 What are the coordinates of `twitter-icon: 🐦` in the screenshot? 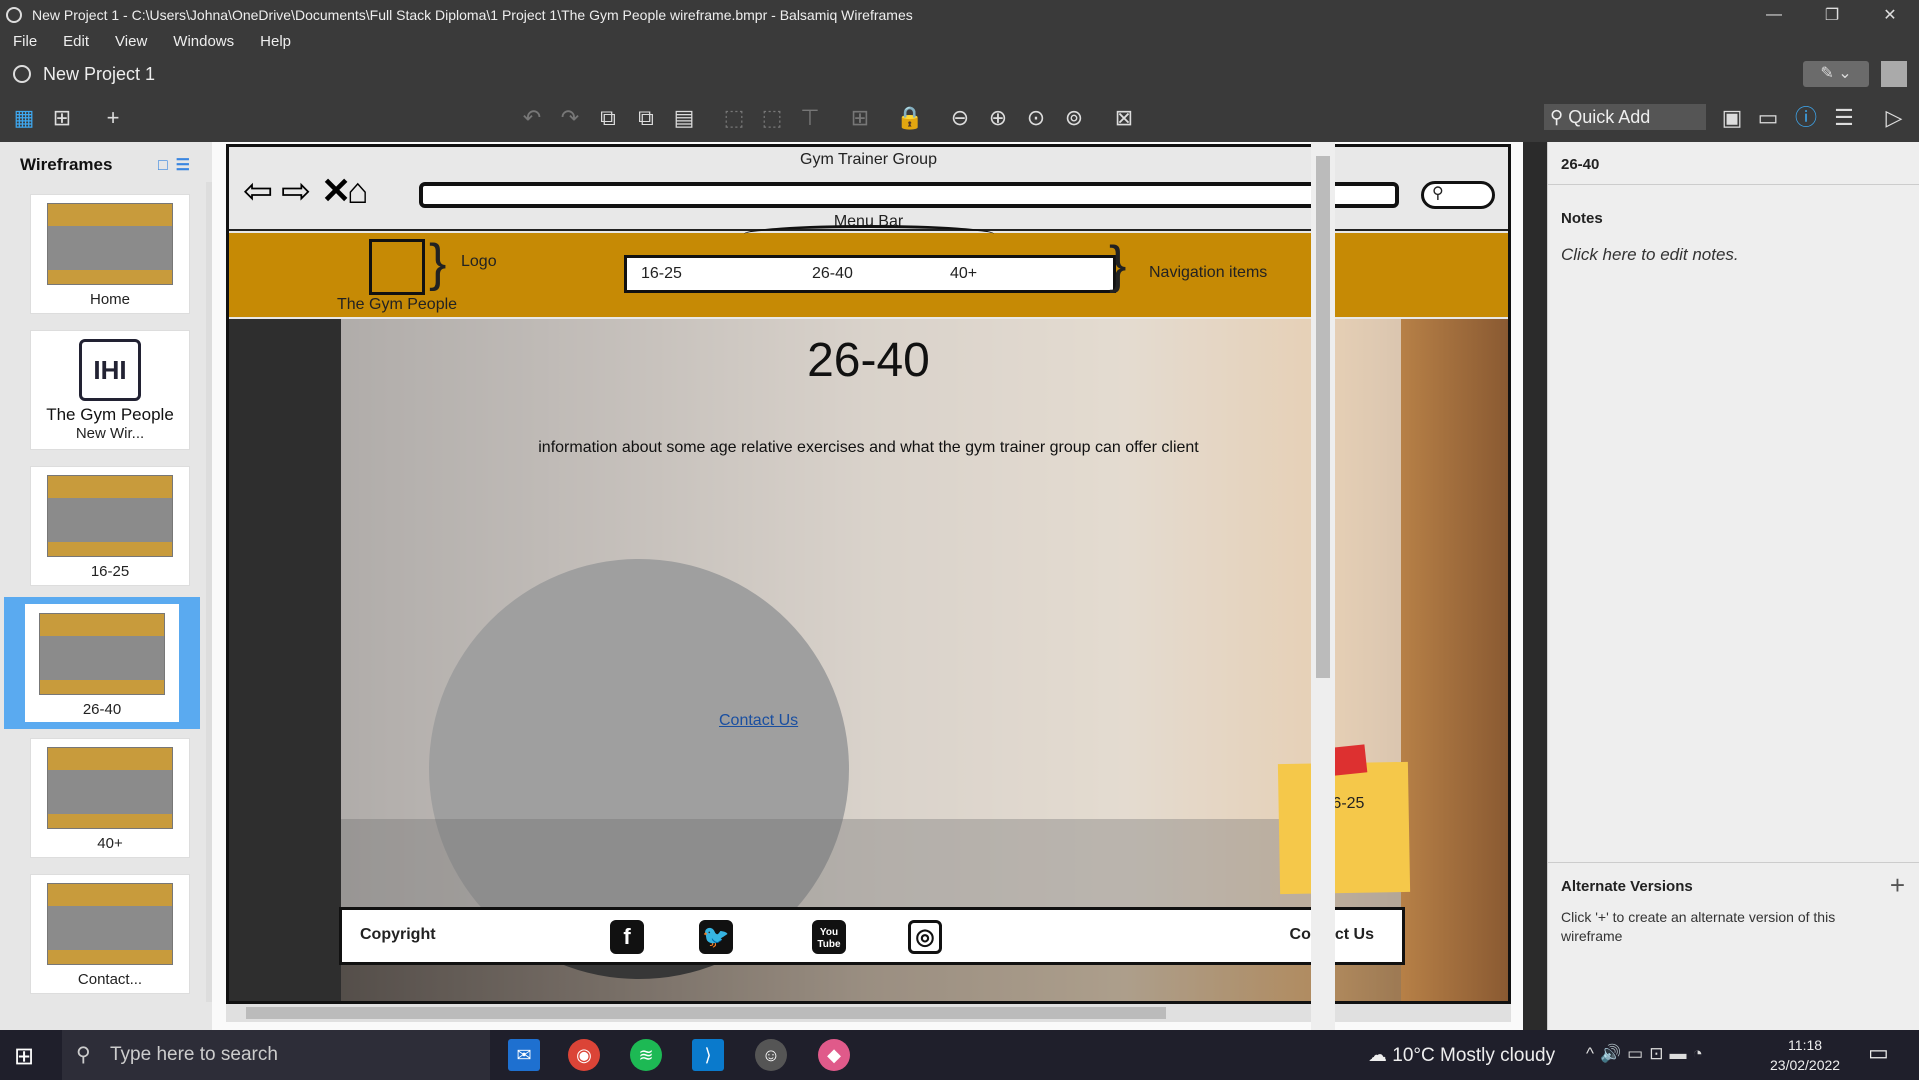 It's located at (716, 937).